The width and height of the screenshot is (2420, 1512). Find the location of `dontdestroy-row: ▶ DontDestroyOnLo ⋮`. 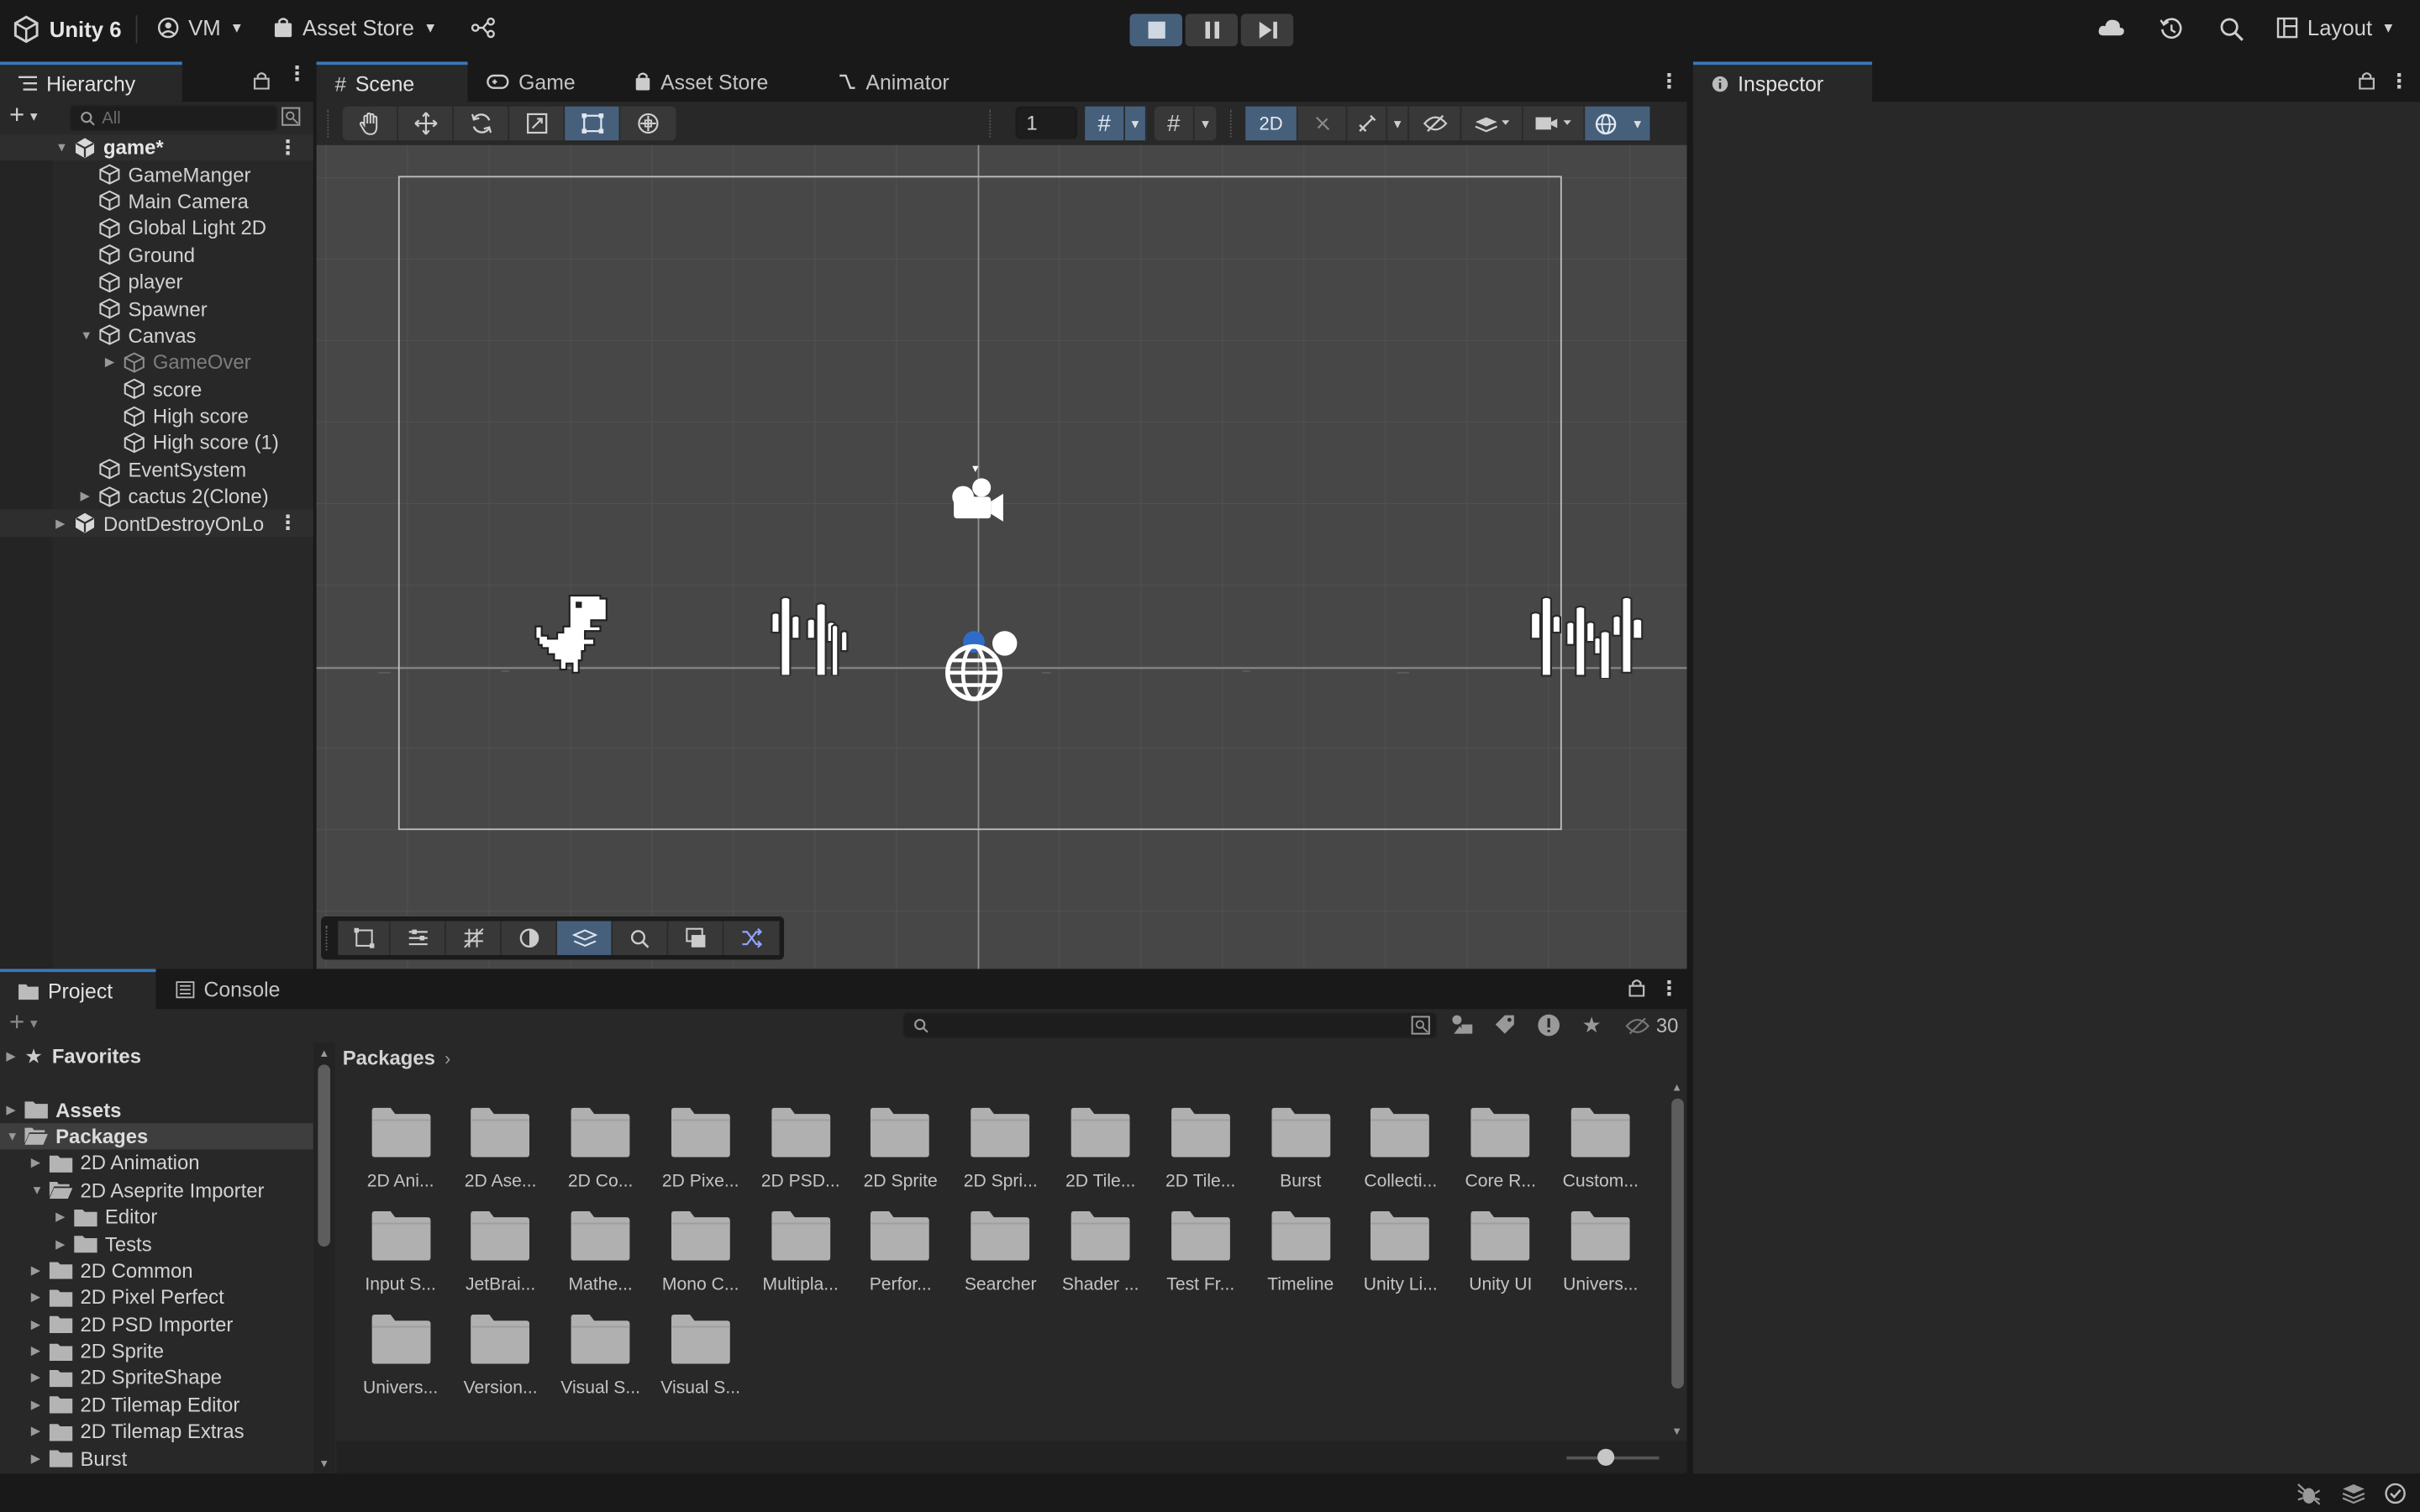

dontdestroy-row: ▶ DontDestroyOnLo ⋮ is located at coordinates (157, 523).